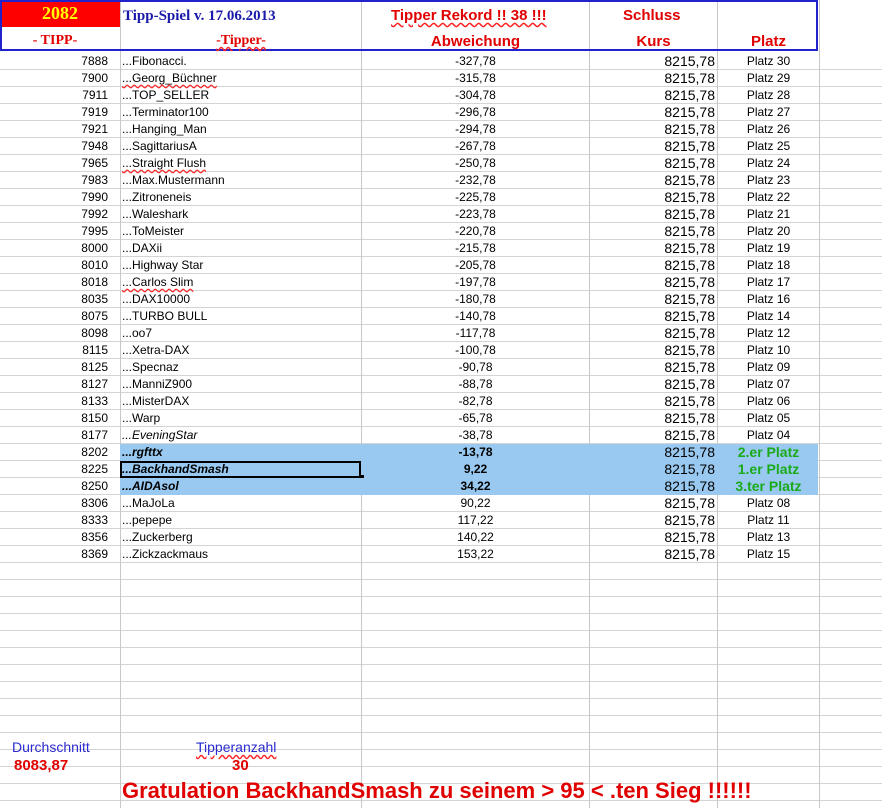 Image resolution: width=882 pixels, height=808 pixels. What do you see at coordinates (54, 554) in the screenshot?
I see `tipp-cell: 8369` at bounding box center [54, 554].